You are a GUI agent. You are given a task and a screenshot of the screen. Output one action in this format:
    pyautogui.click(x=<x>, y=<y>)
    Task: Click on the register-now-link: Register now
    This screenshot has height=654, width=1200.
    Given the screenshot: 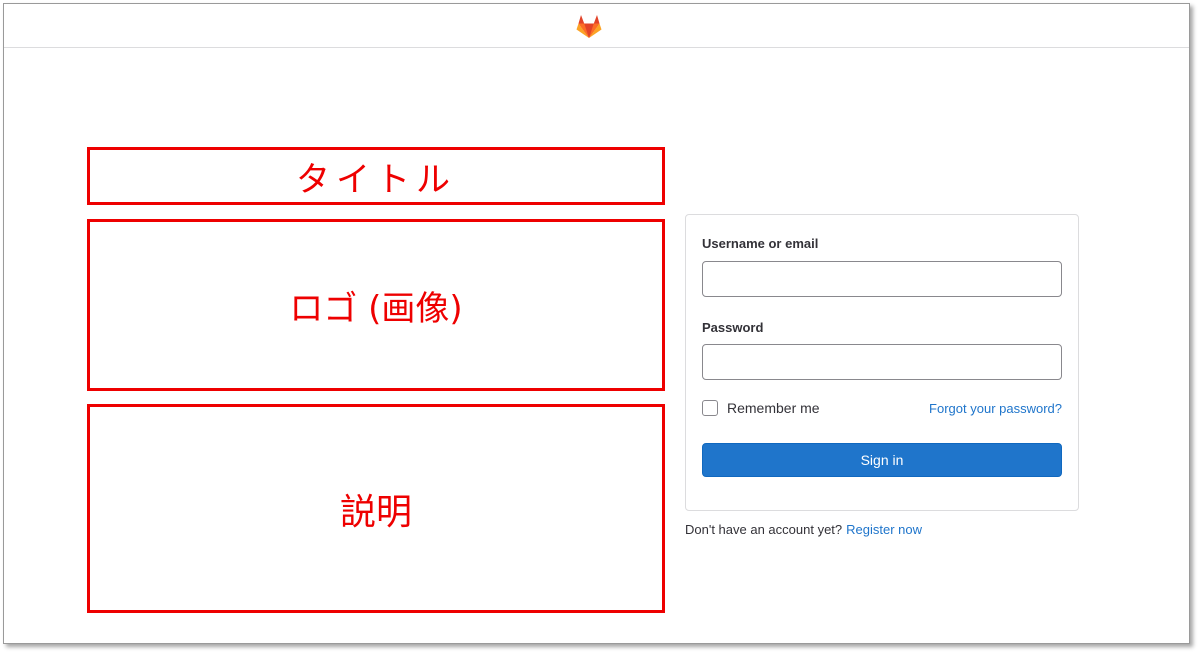 What is the action you would take?
    pyautogui.click(x=884, y=529)
    